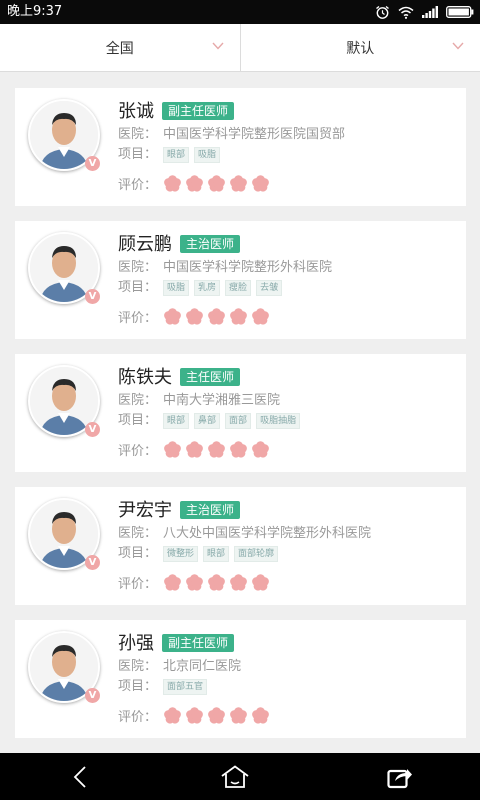 The image size is (480, 800). Describe the element at coordinates (145, 510) in the screenshot. I see `doctor-name: 尹宏宇` at that location.